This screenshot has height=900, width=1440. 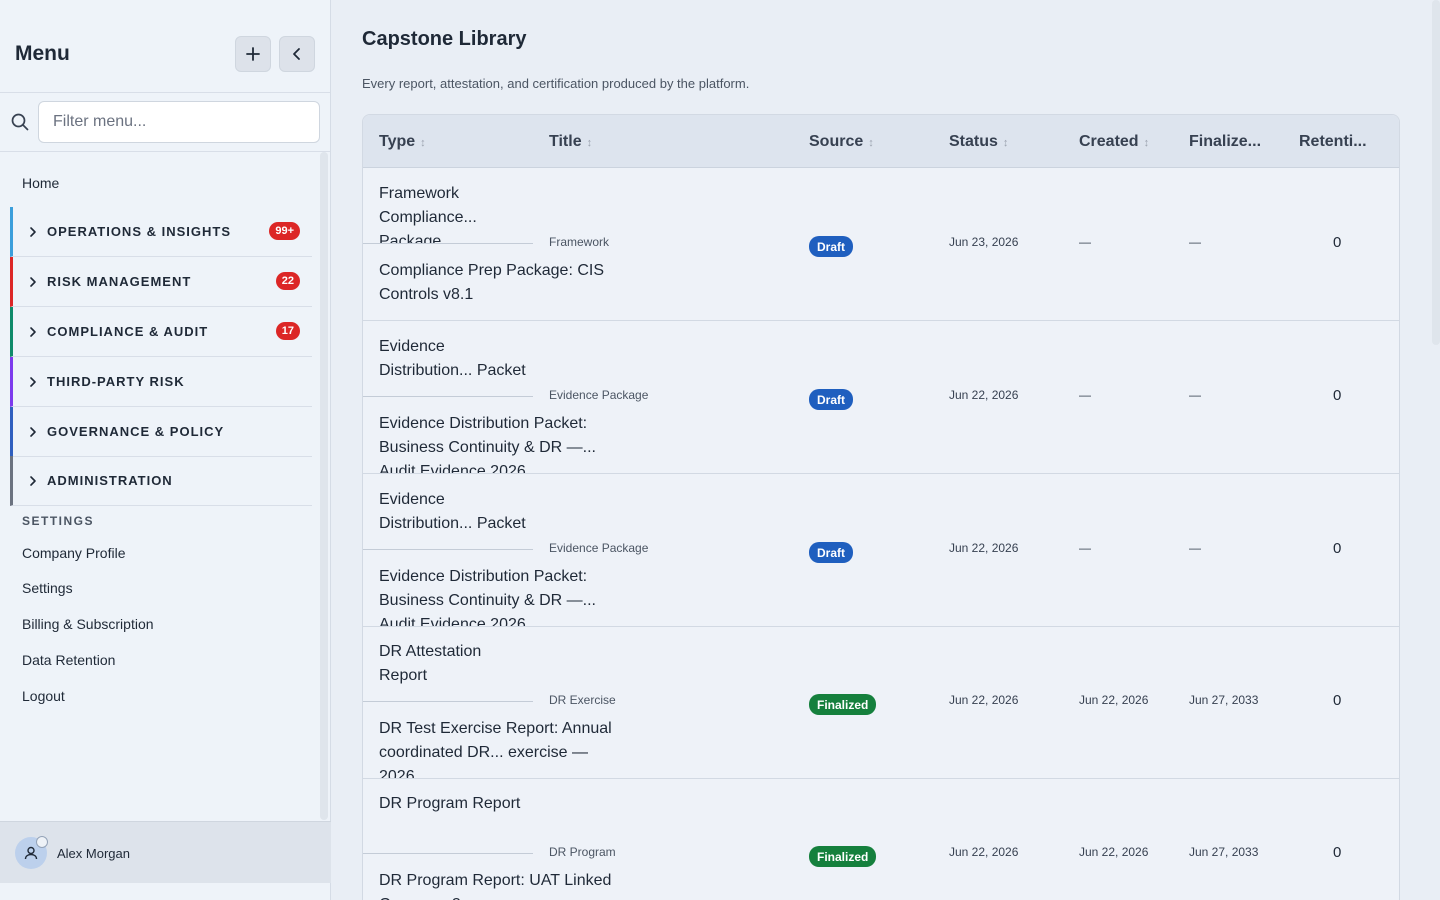 I want to click on sidebar-group-label: THIRD-PARTY RISK, so click(x=116, y=381).